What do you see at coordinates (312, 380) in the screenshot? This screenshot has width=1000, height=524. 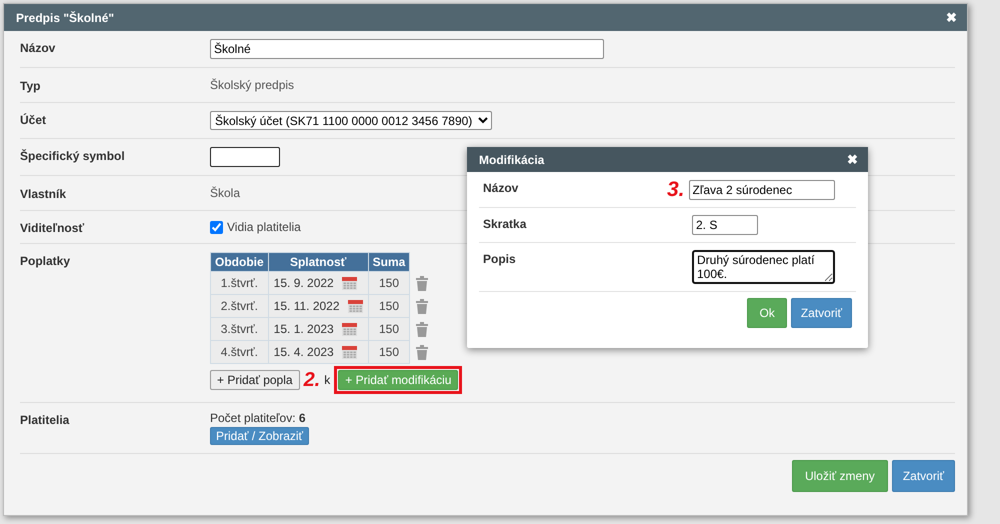 I see `step-marker: 2.` at bounding box center [312, 380].